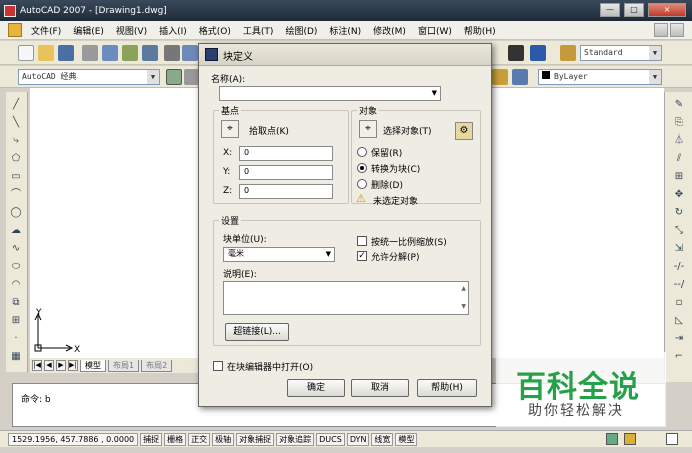  Describe the element at coordinates (380, 388) in the screenshot. I see `cancel-button: 取消` at that location.